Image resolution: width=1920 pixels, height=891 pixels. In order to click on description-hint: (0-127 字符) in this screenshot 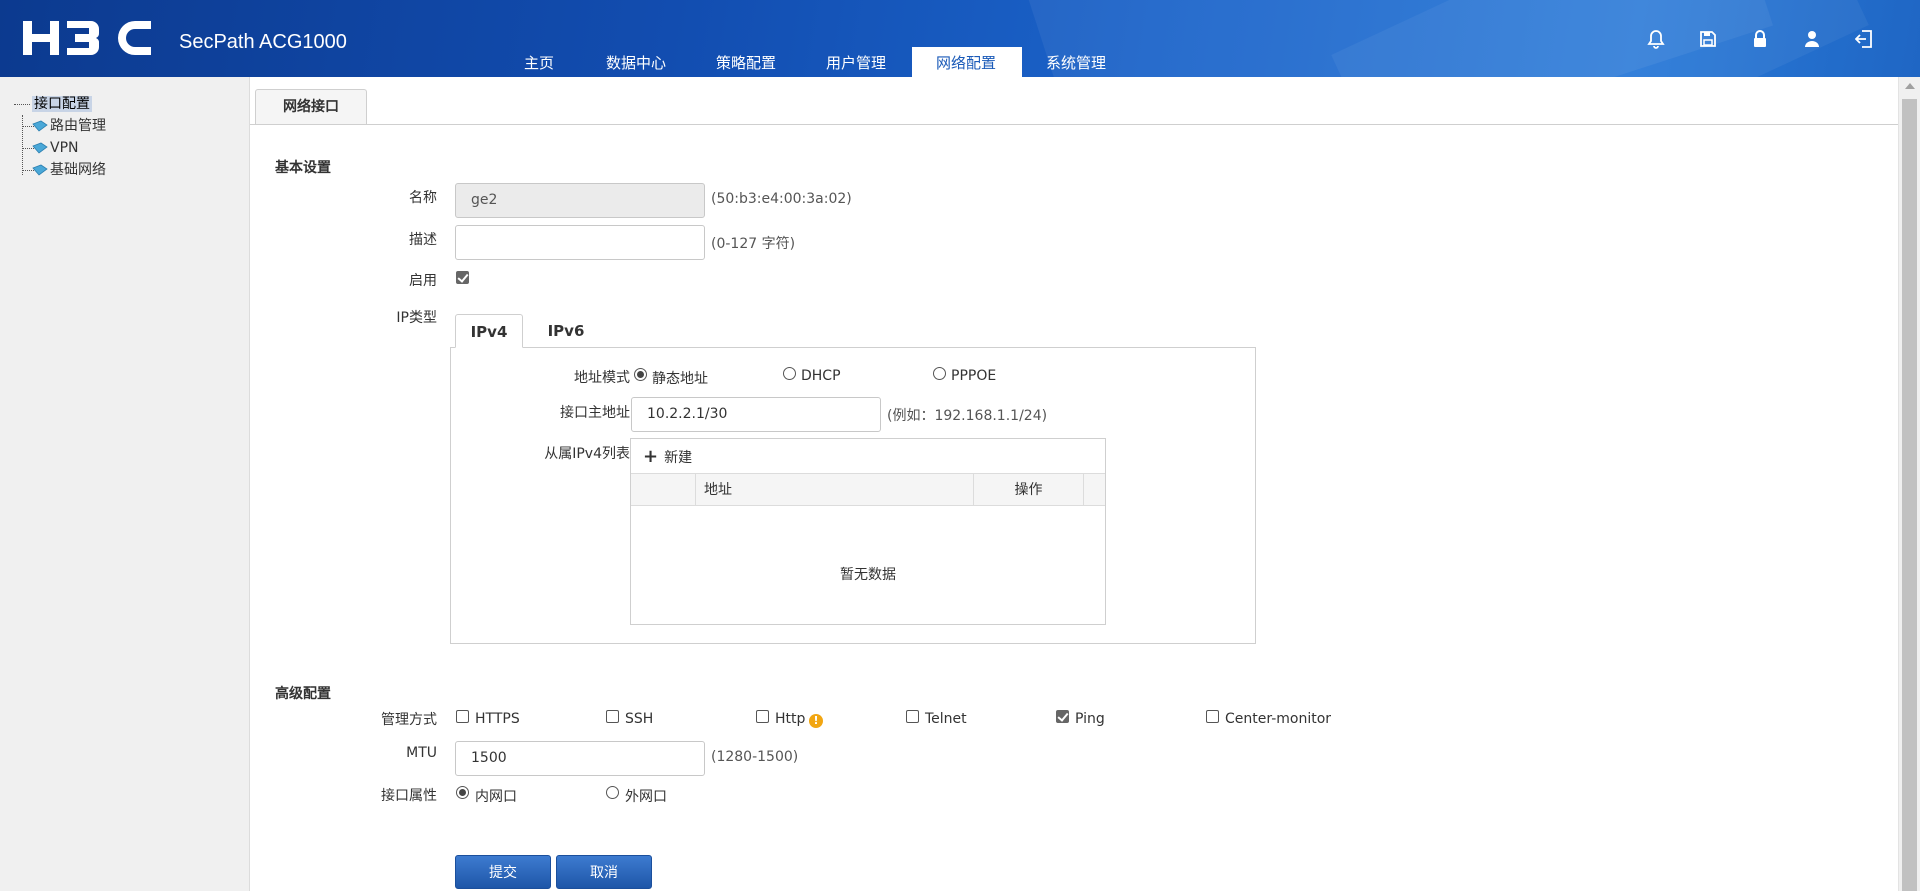, I will do `click(753, 244)`.